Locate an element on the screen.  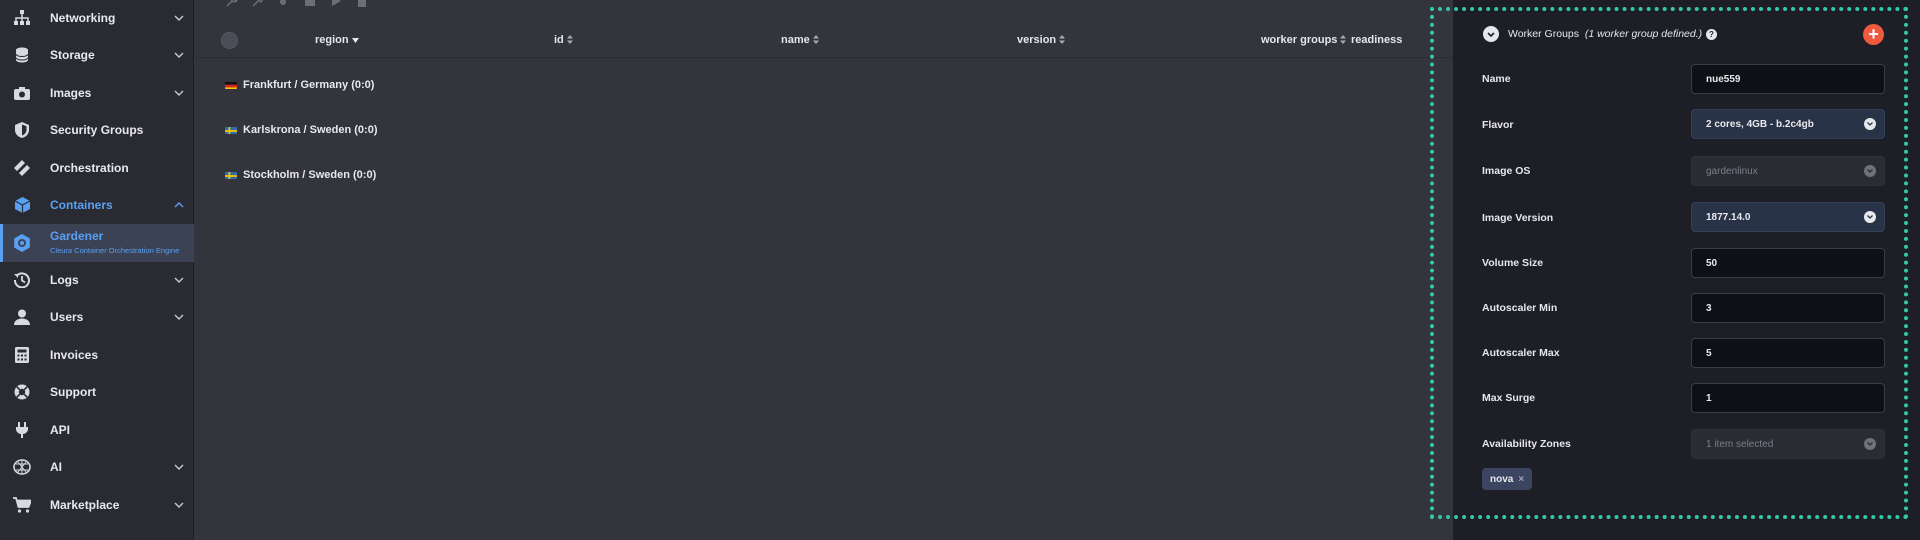
sidebar-item-containers: Containers is located at coordinates (97, 205).